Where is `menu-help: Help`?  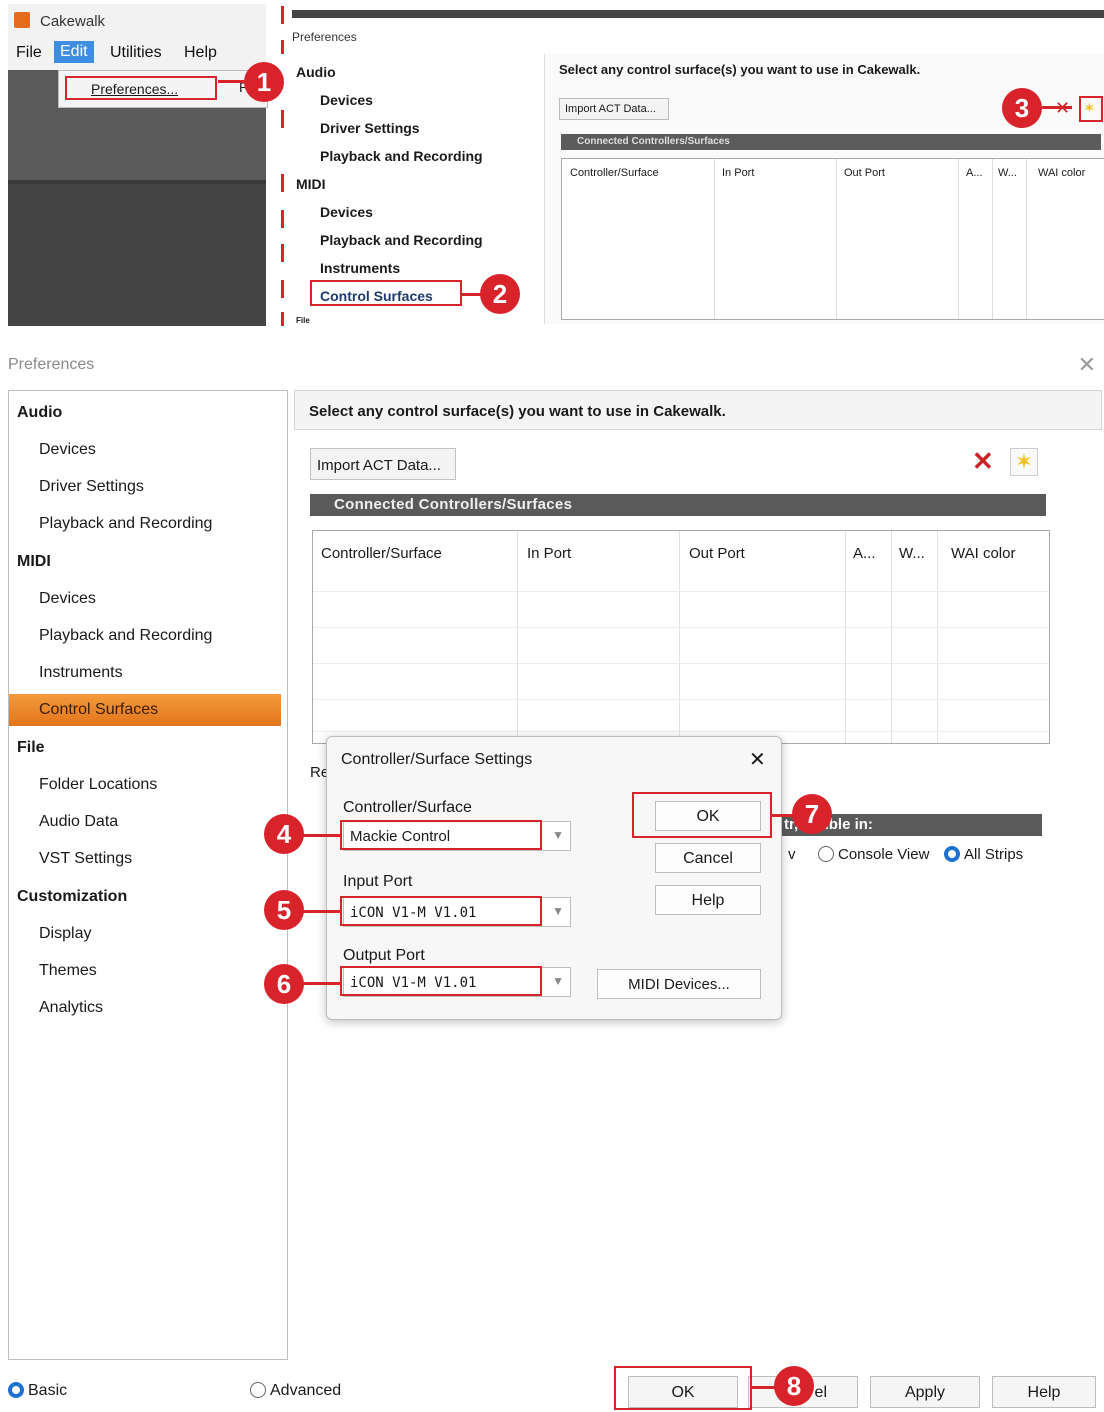 menu-help: Help is located at coordinates (200, 53).